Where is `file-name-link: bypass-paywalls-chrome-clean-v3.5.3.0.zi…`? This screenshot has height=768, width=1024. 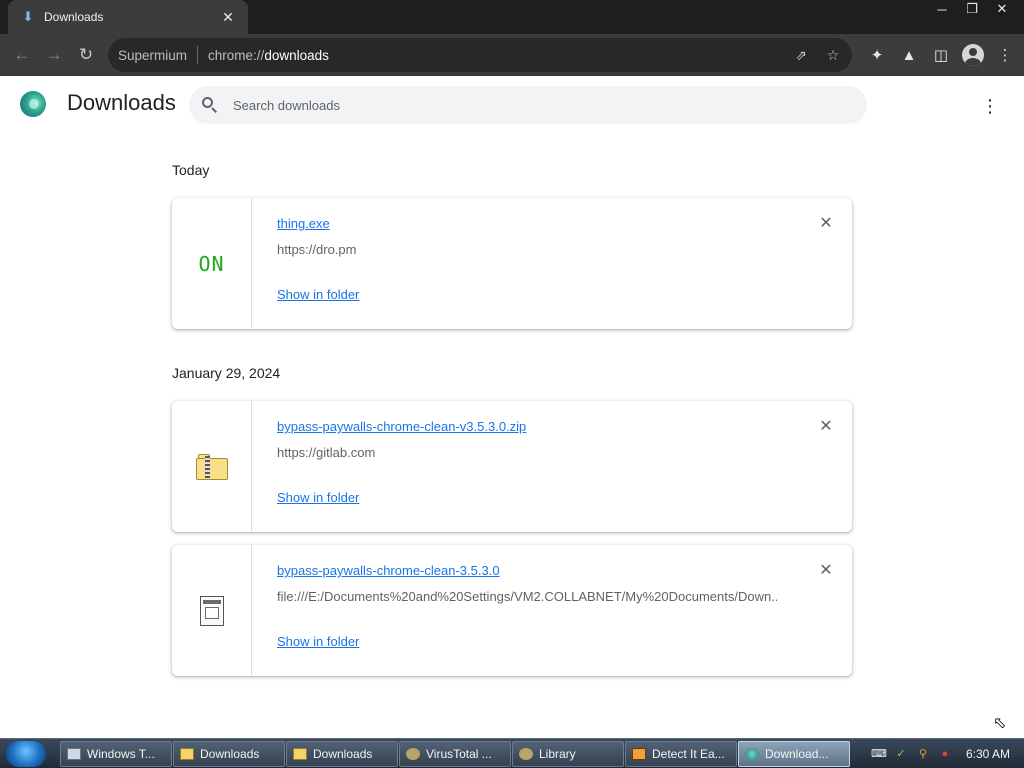 file-name-link: bypass-paywalls-chrome-clean-v3.5.3.0.zi… is located at coordinates (401, 426).